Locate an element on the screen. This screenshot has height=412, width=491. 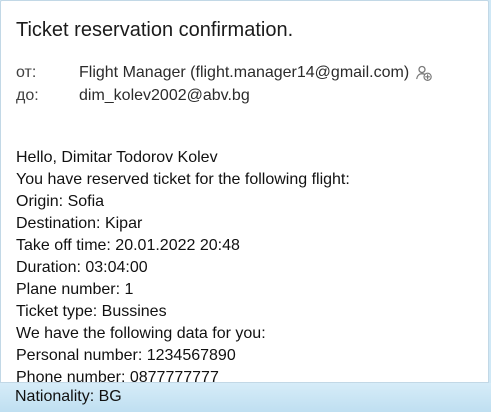
personal-number-line: Personal number: 1234567890 is located at coordinates (126, 355).